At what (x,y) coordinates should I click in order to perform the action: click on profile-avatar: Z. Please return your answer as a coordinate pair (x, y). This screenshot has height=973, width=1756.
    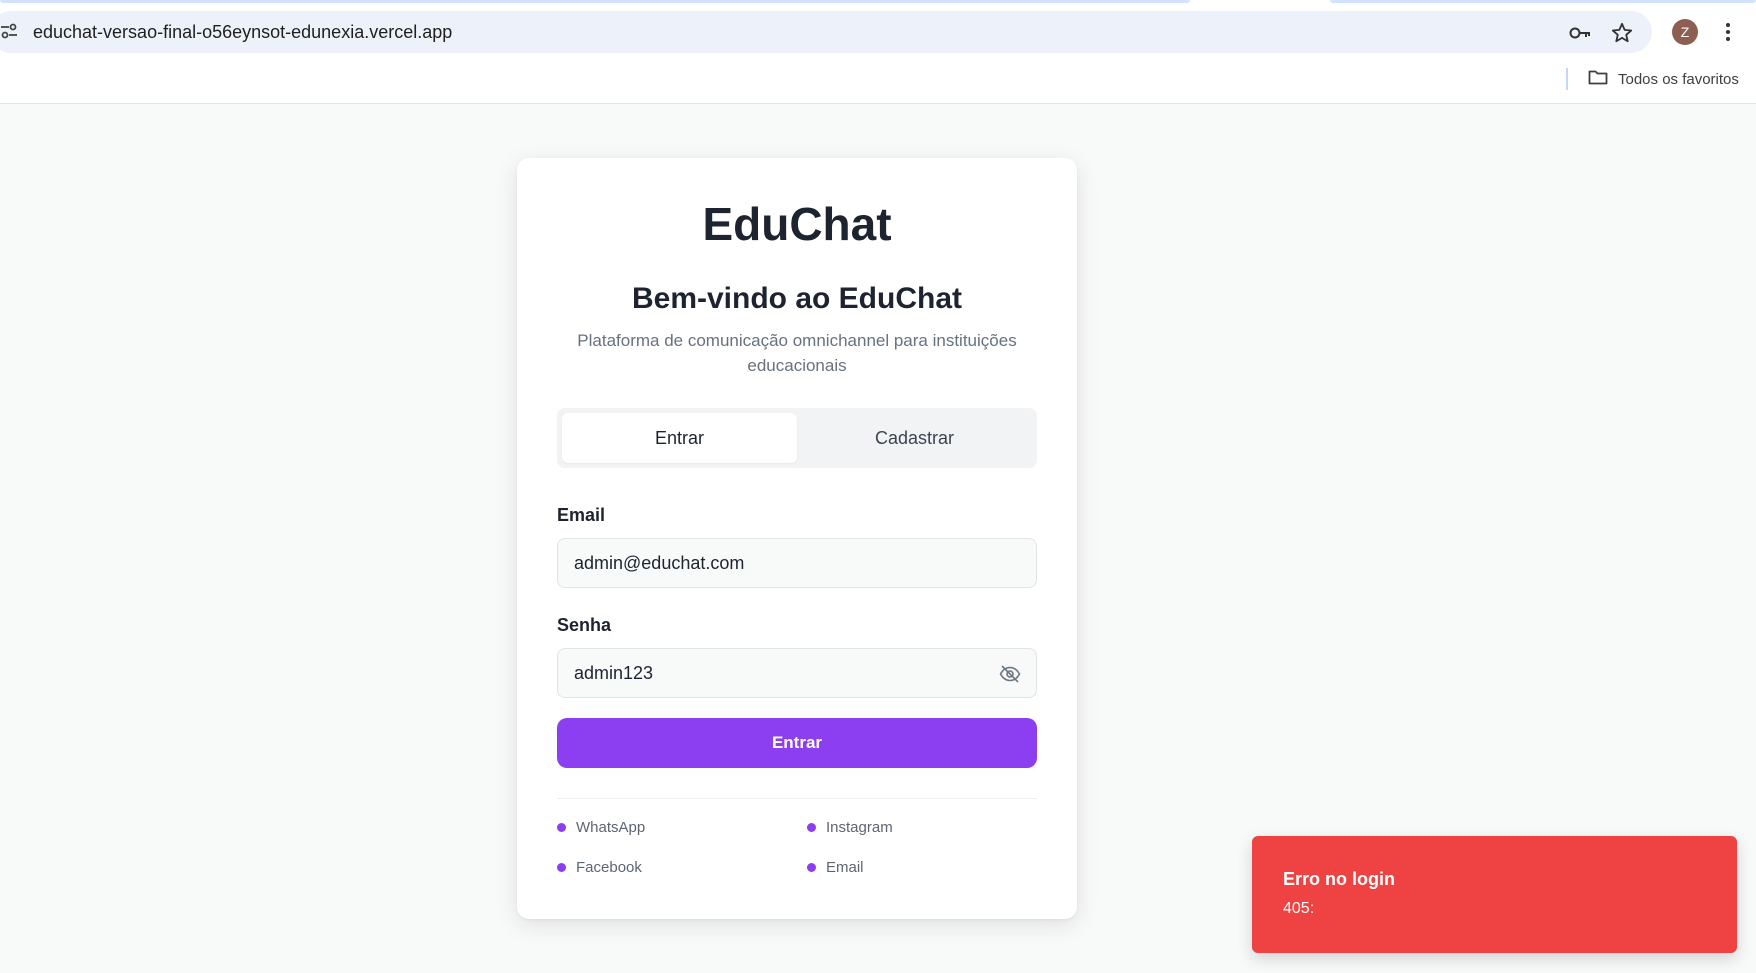
    Looking at the image, I should click on (1685, 32).